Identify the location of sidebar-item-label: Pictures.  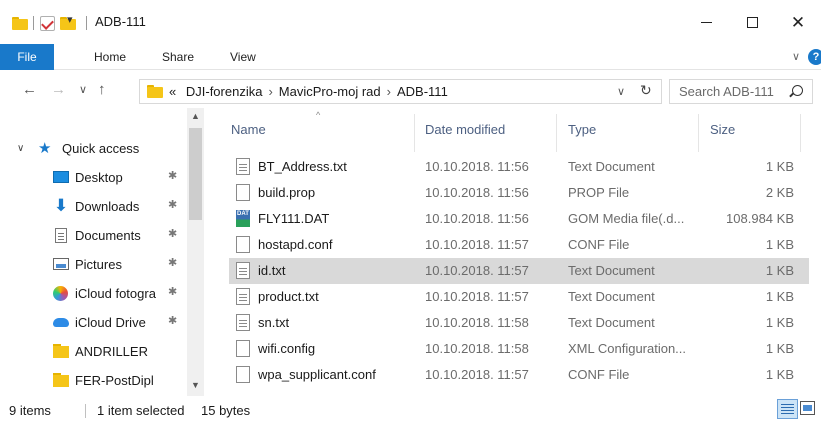
(98, 264).